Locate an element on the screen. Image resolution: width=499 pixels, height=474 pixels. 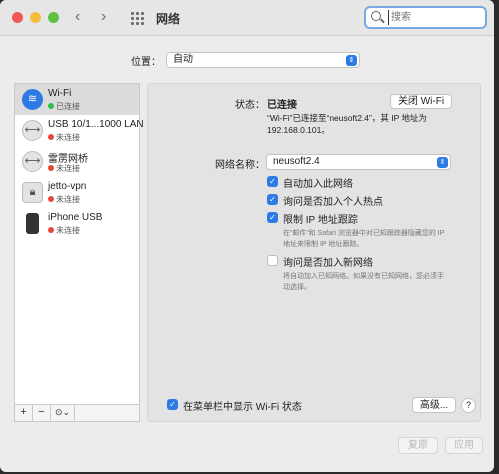
search-box is located at coordinates (425, 17).